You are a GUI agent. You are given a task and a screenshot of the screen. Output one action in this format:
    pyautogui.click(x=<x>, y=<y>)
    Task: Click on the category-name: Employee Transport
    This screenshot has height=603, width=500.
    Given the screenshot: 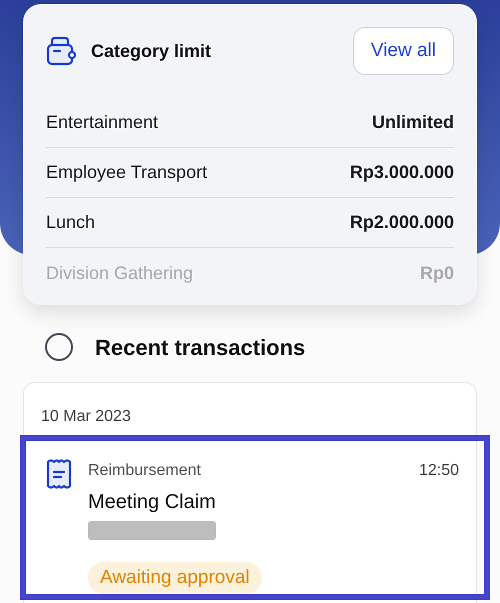 What is the action you would take?
    pyautogui.click(x=127, y=172)
    